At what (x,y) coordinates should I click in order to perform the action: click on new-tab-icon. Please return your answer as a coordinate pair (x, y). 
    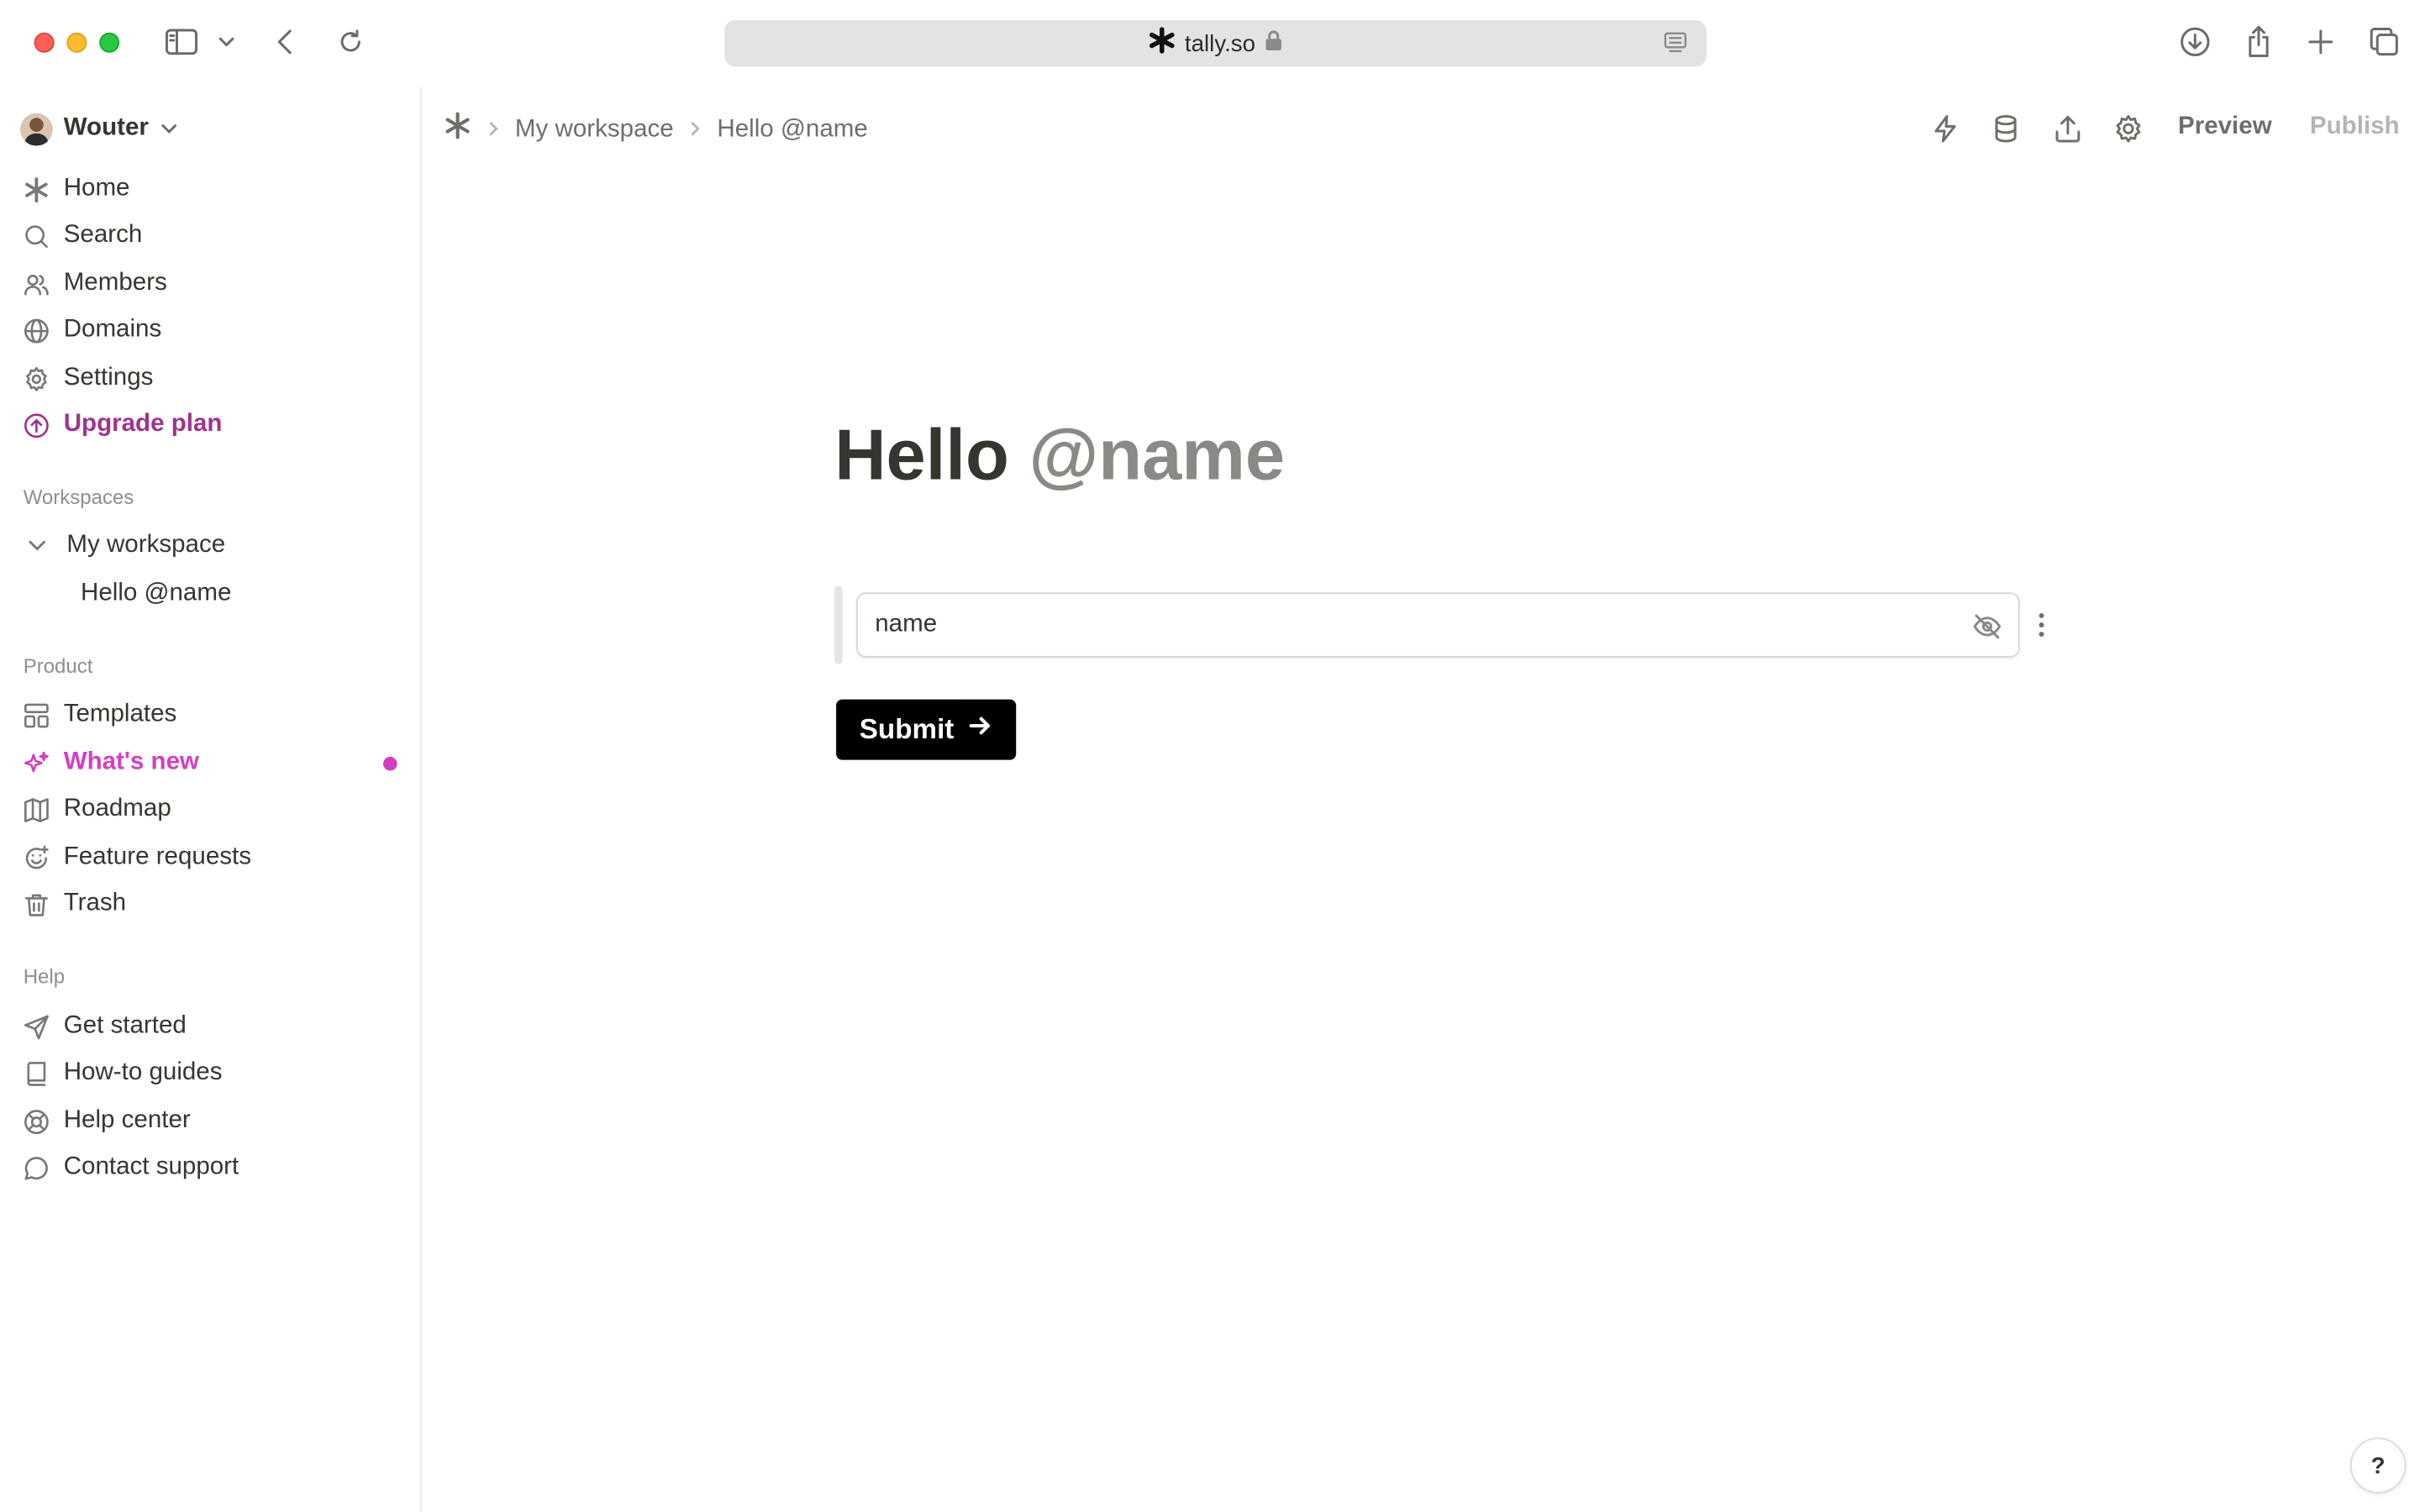
    Looking at the image, I should click on (2321, 42).